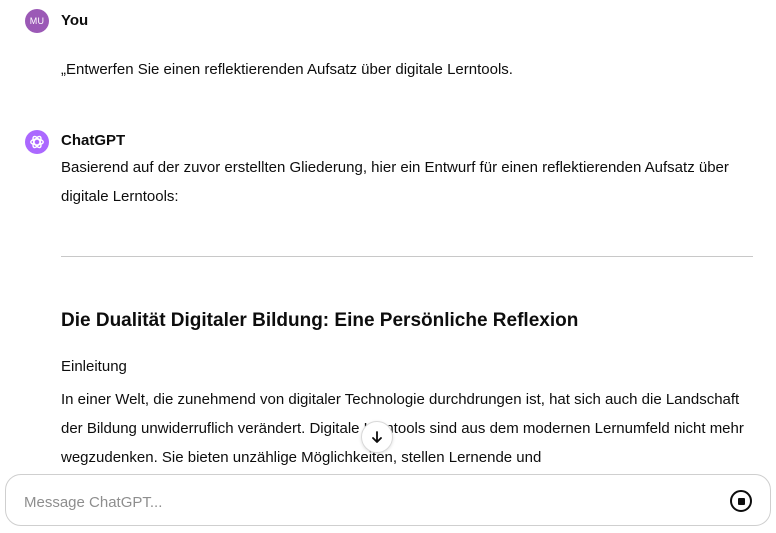 This screenshot has height=533, width=776. I want to click on assistant-author-name: ChatGPT, so click(93, 140).